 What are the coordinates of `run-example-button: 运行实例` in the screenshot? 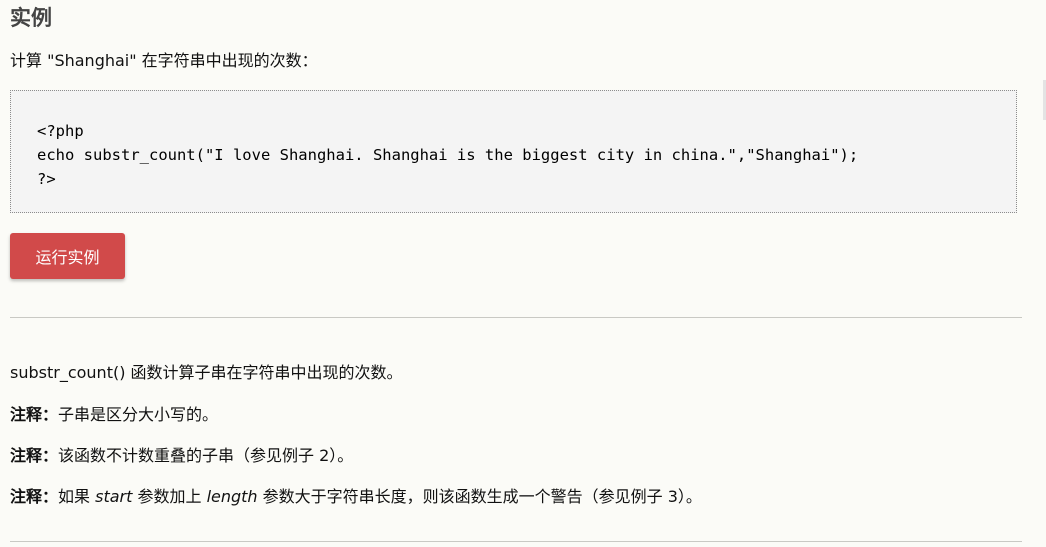 It's located at (67, 256).